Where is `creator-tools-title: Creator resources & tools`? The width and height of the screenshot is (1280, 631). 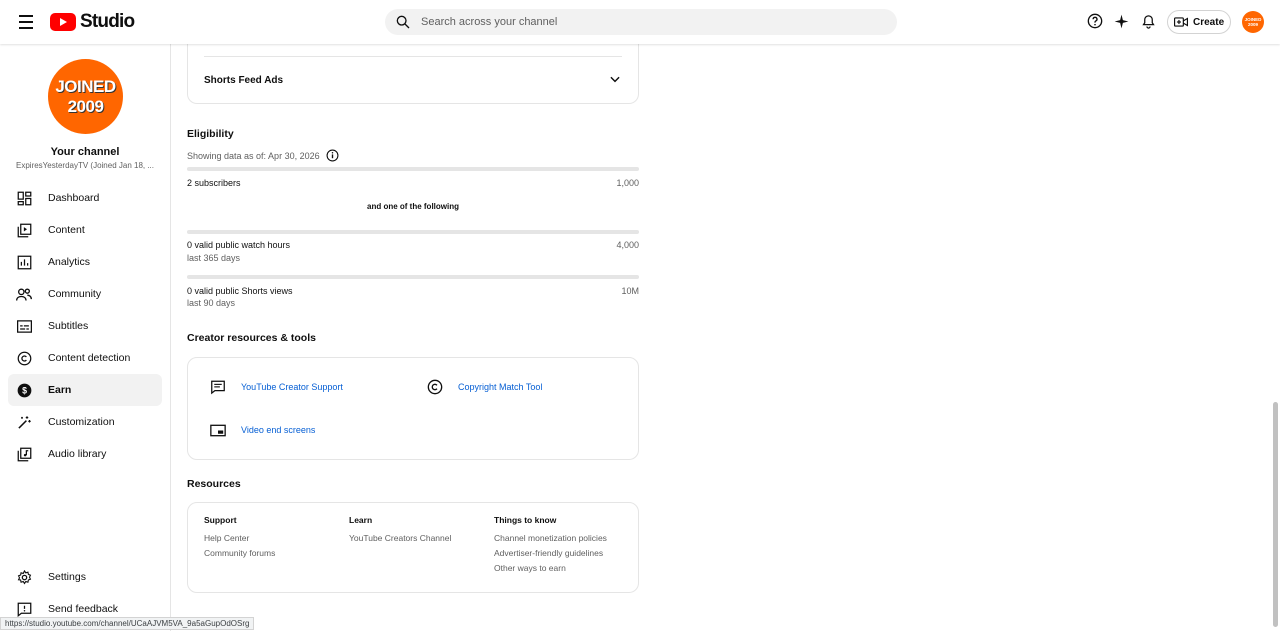 creator-tools-title: Creator resources & tools is located at coordinates (251, 338).